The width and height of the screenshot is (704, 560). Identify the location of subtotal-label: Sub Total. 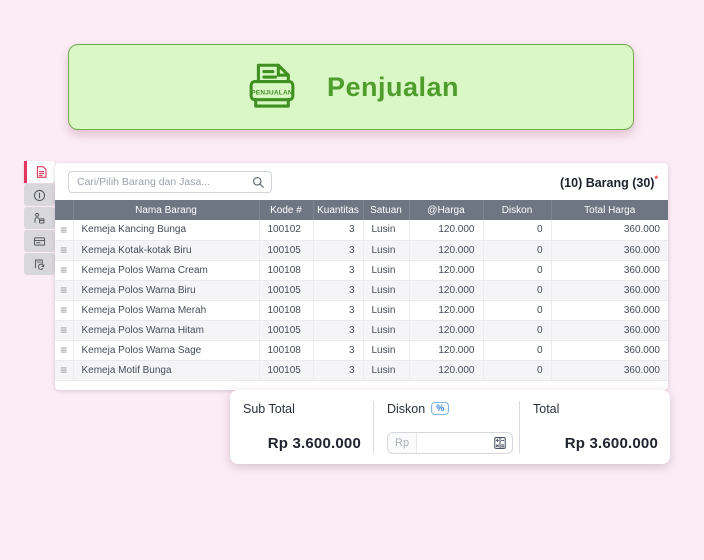
(269, 409).